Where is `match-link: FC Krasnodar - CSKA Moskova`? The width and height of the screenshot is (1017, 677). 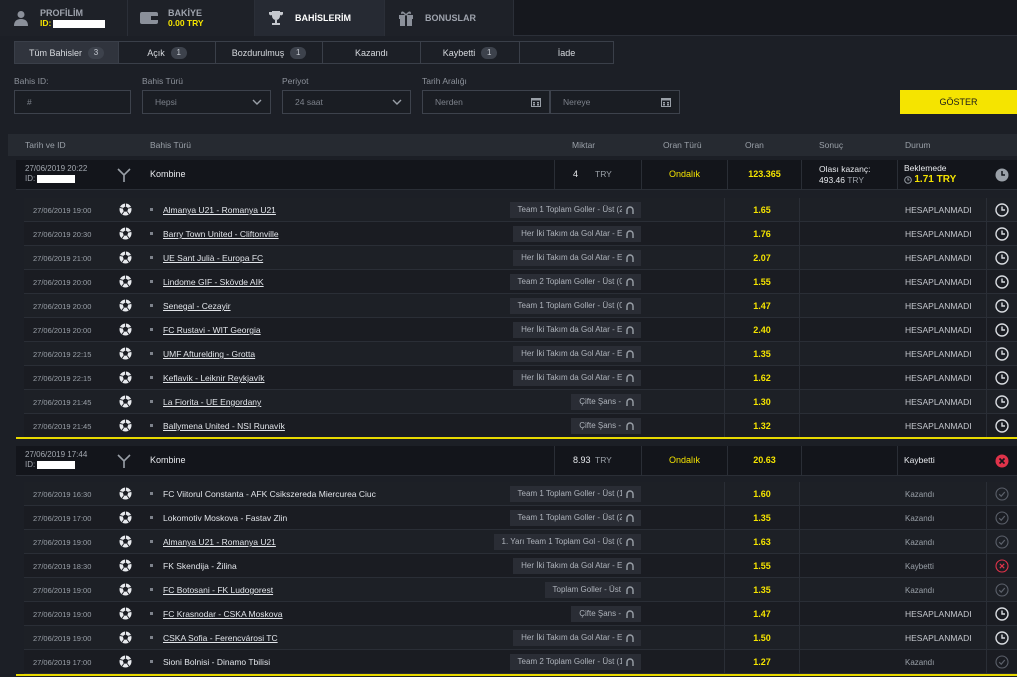
match-link: FC Krasnodar - CSKA Moskova is located at coordinates (223, 614).